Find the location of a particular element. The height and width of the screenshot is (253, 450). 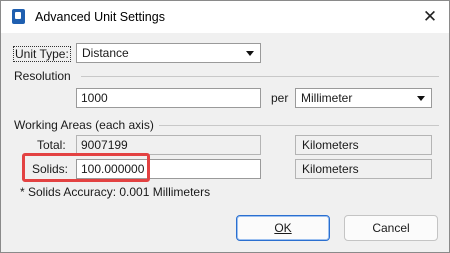

resolution-value: 1000 is located at coordinates (94, 98).